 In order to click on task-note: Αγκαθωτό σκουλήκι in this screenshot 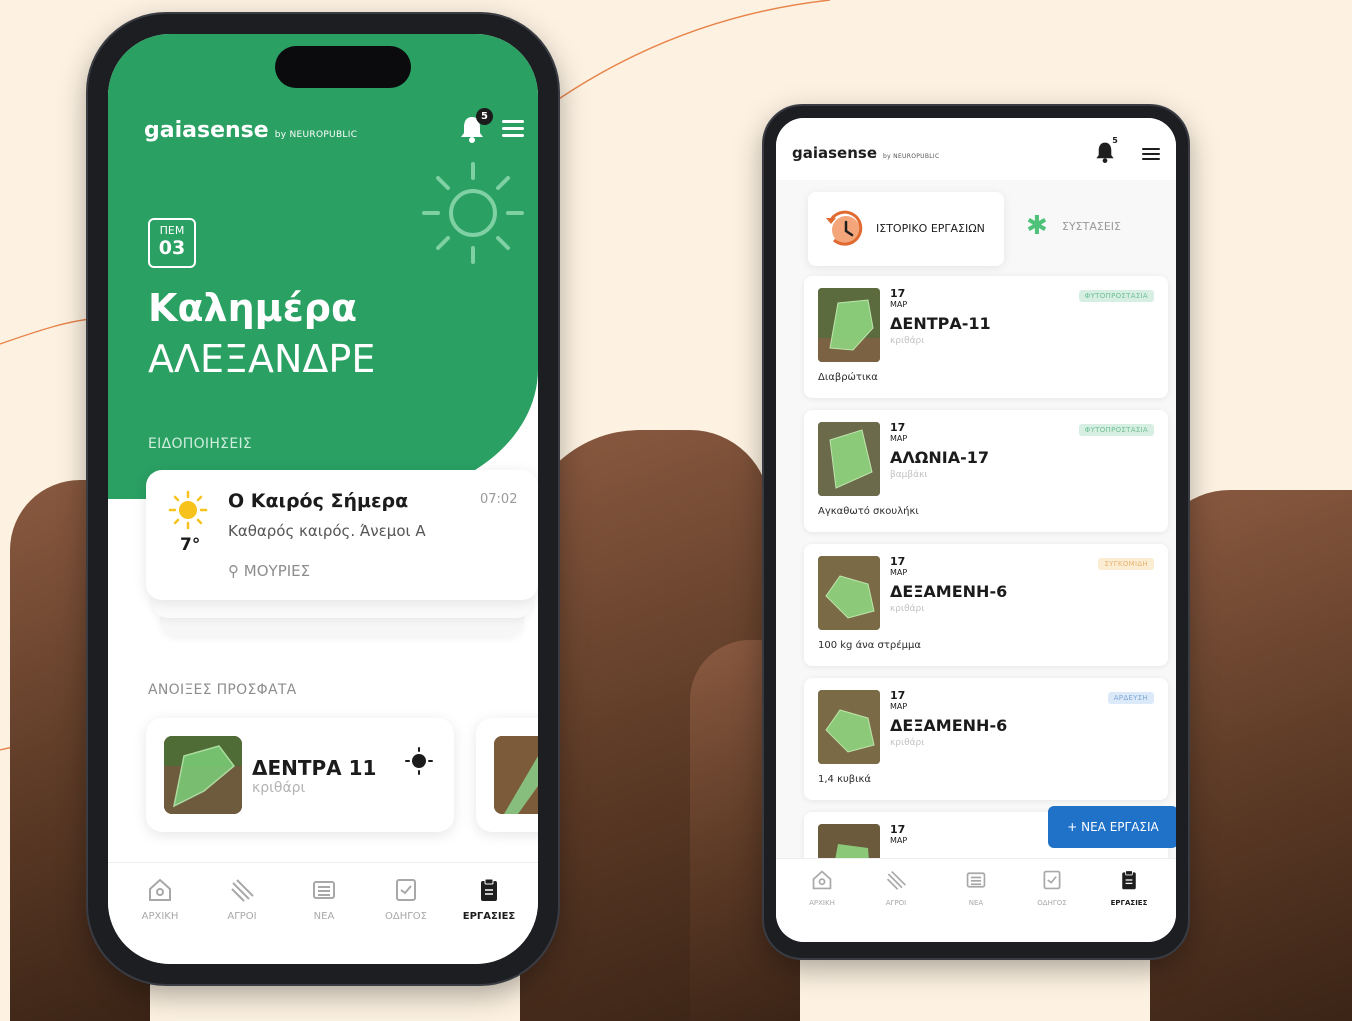, I will do `click(868, 511)`.